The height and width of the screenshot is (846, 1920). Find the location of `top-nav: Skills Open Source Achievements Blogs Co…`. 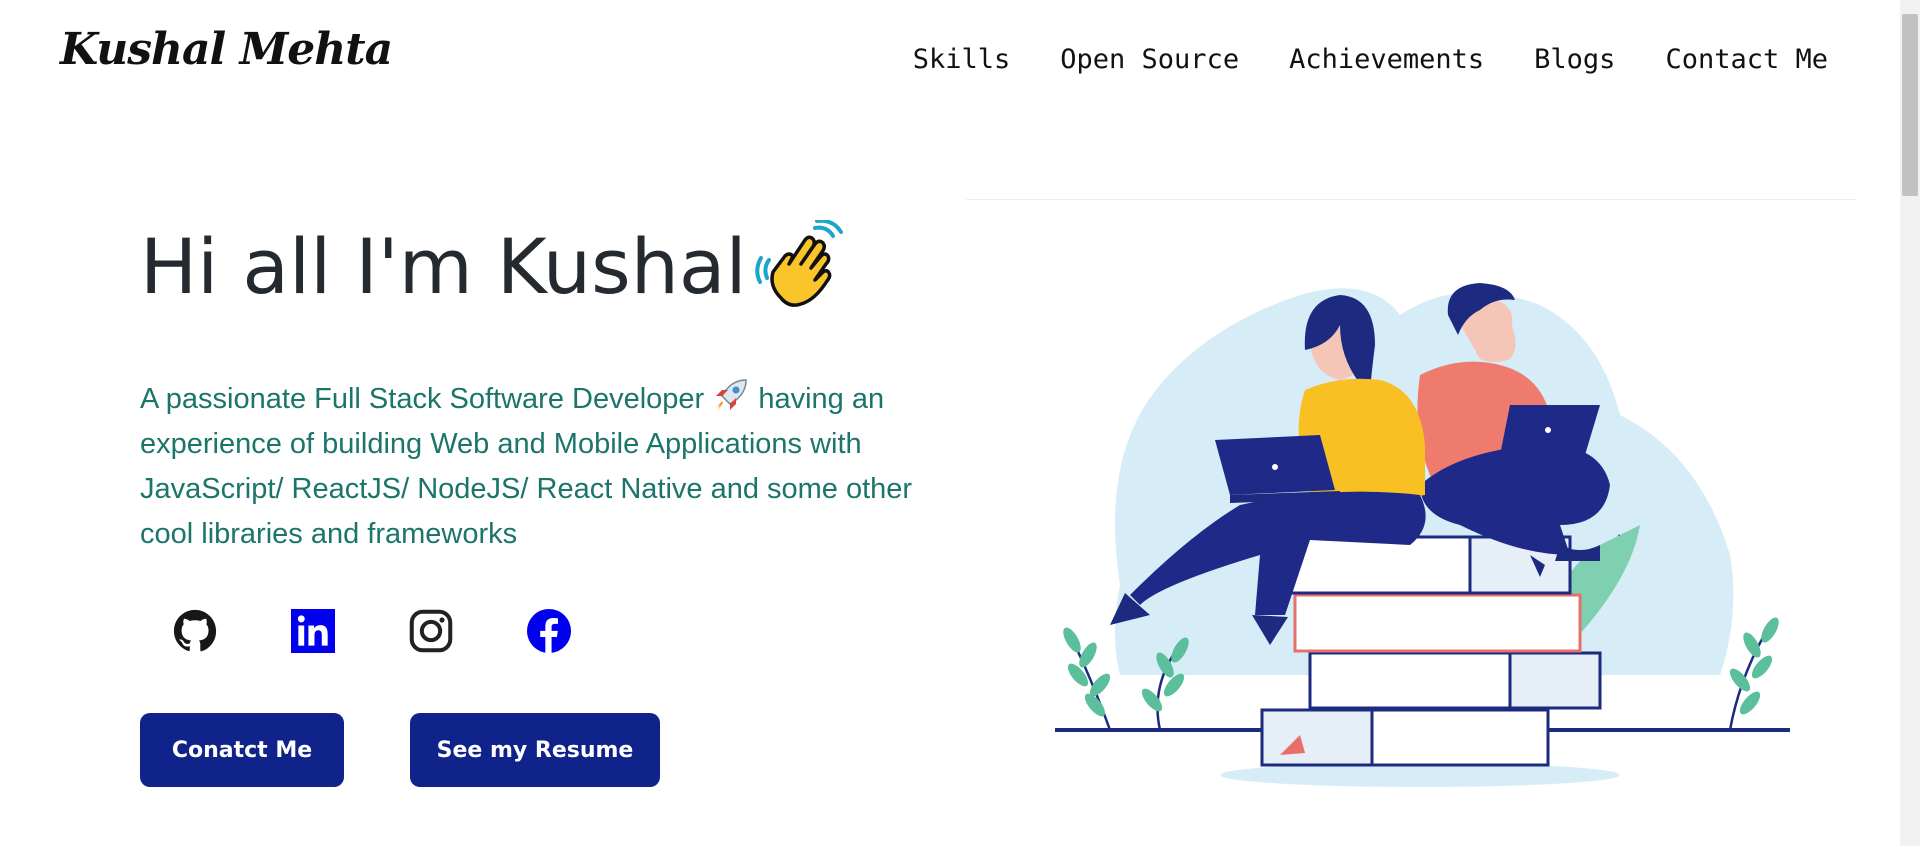

top-nav: Skills Open Source Achievements Blogs Co… is located at coordinates (1370, 59).